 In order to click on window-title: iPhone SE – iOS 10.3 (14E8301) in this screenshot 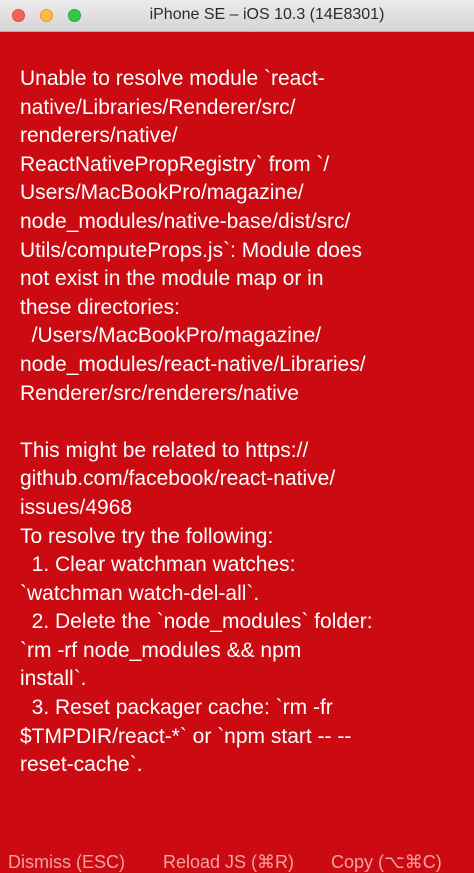, I will do `click(267, 14)`.